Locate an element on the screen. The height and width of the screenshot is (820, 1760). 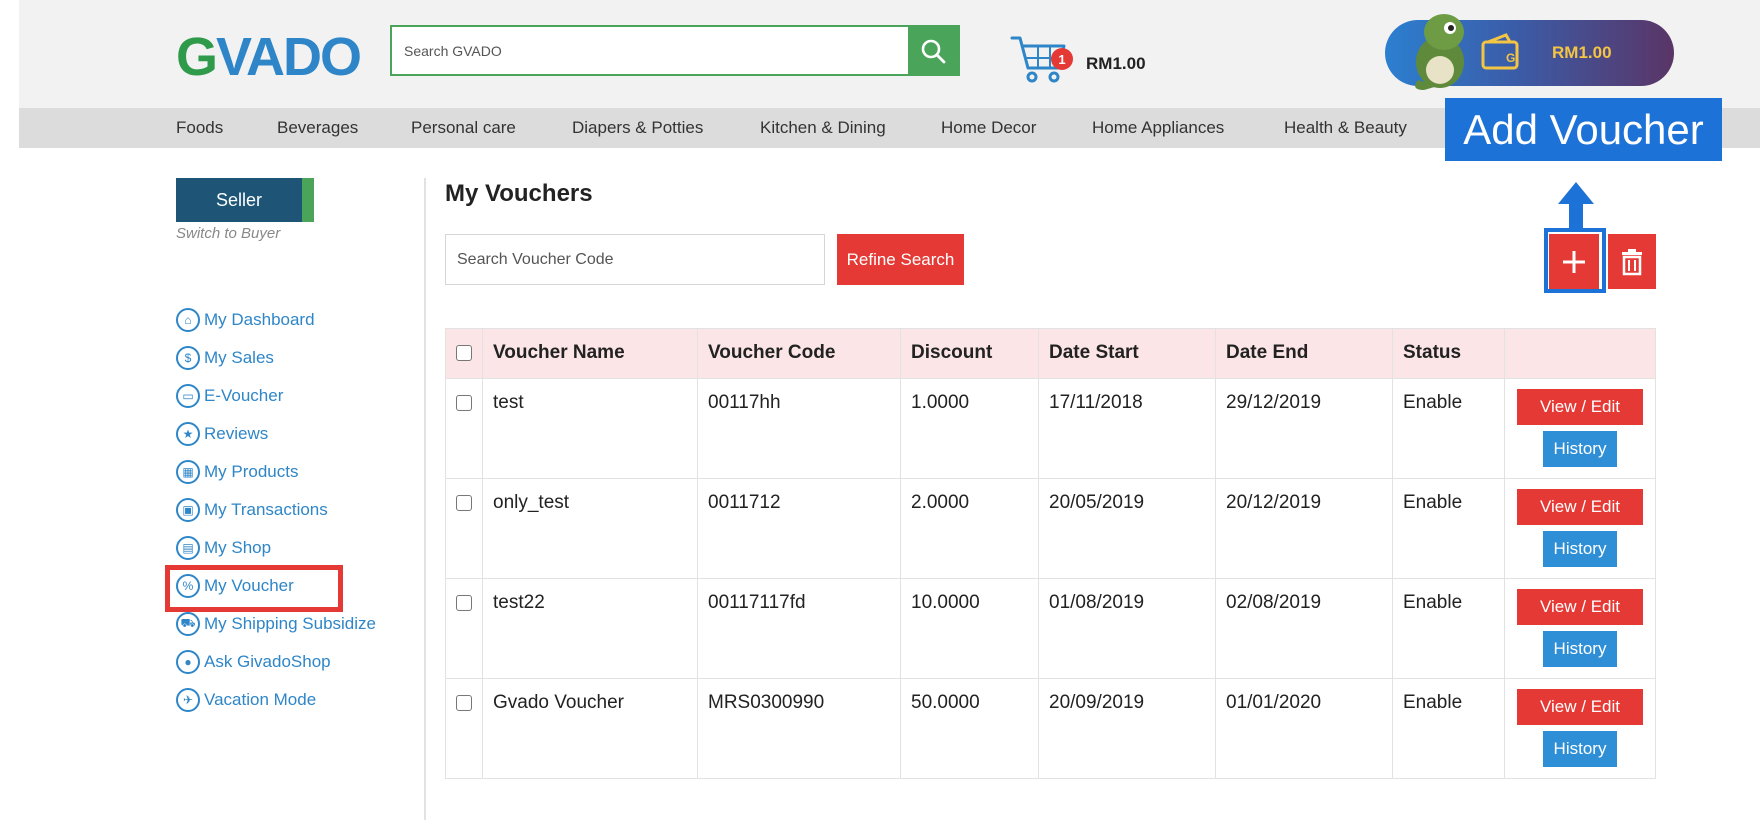
sidebar-item-shipping: ⛟ My Shipping Subsidize is located at coordinates (276, 624).